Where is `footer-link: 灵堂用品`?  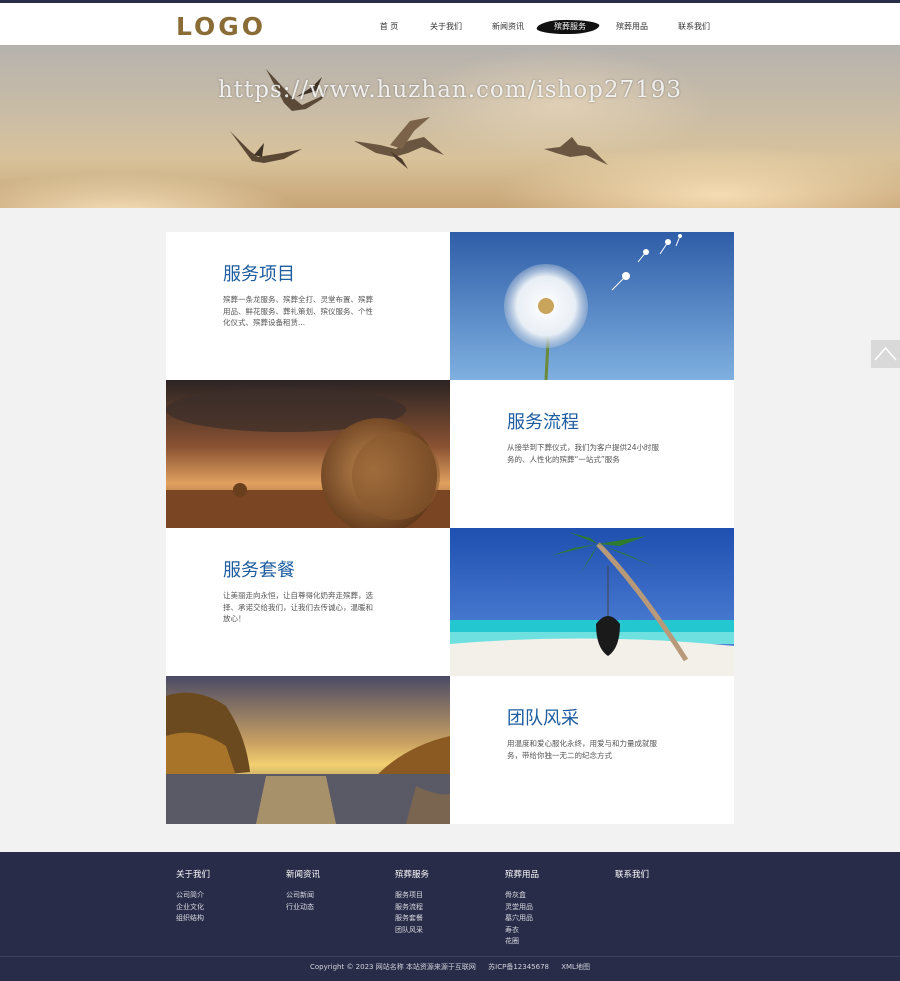
footer-link: 灵堂用品 is located at coordinates (555, 908).